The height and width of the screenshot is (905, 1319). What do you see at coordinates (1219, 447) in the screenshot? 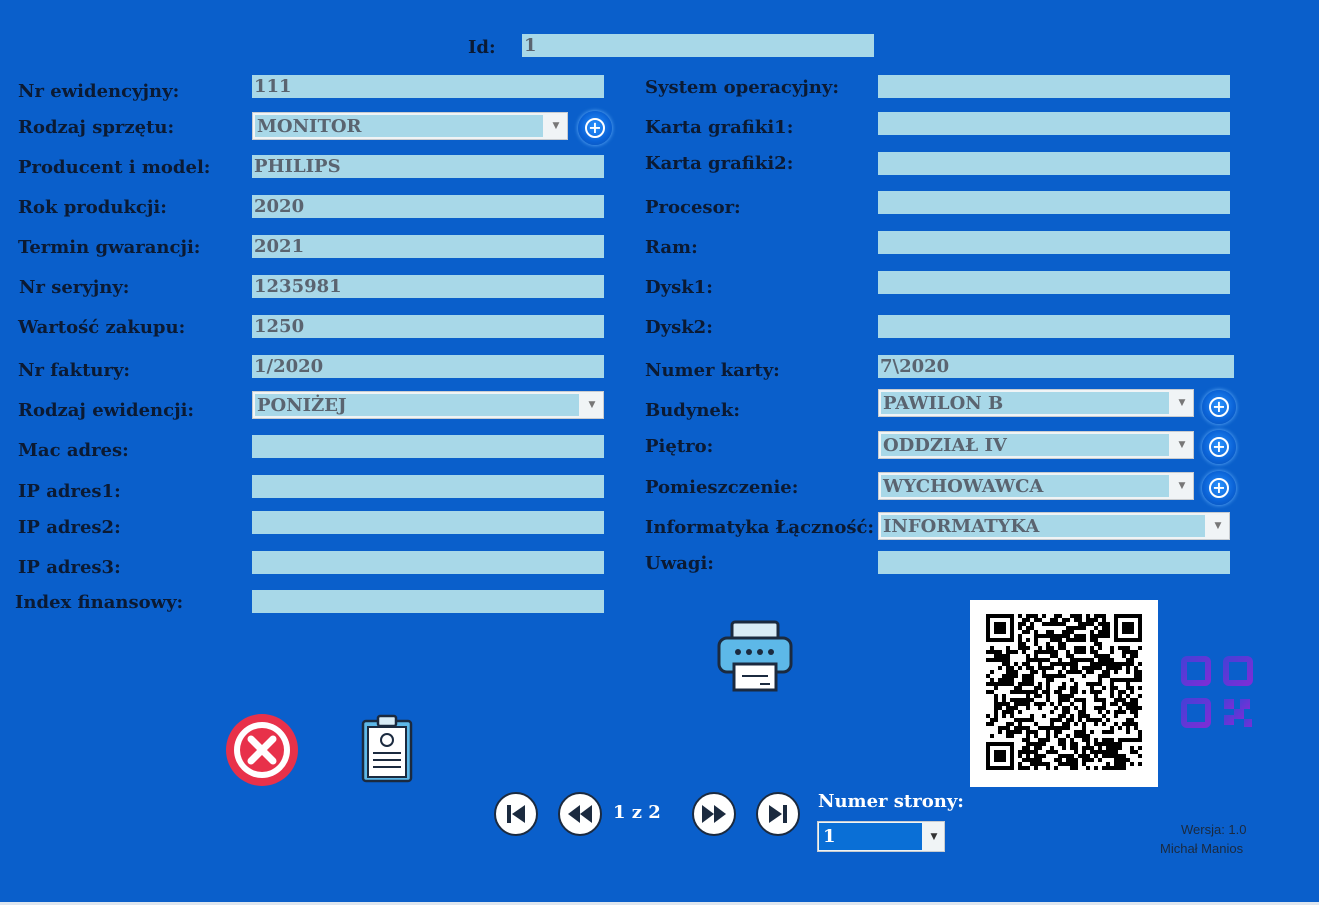
I see `add-pietro-button: +` at bounding box center [1219, 447].